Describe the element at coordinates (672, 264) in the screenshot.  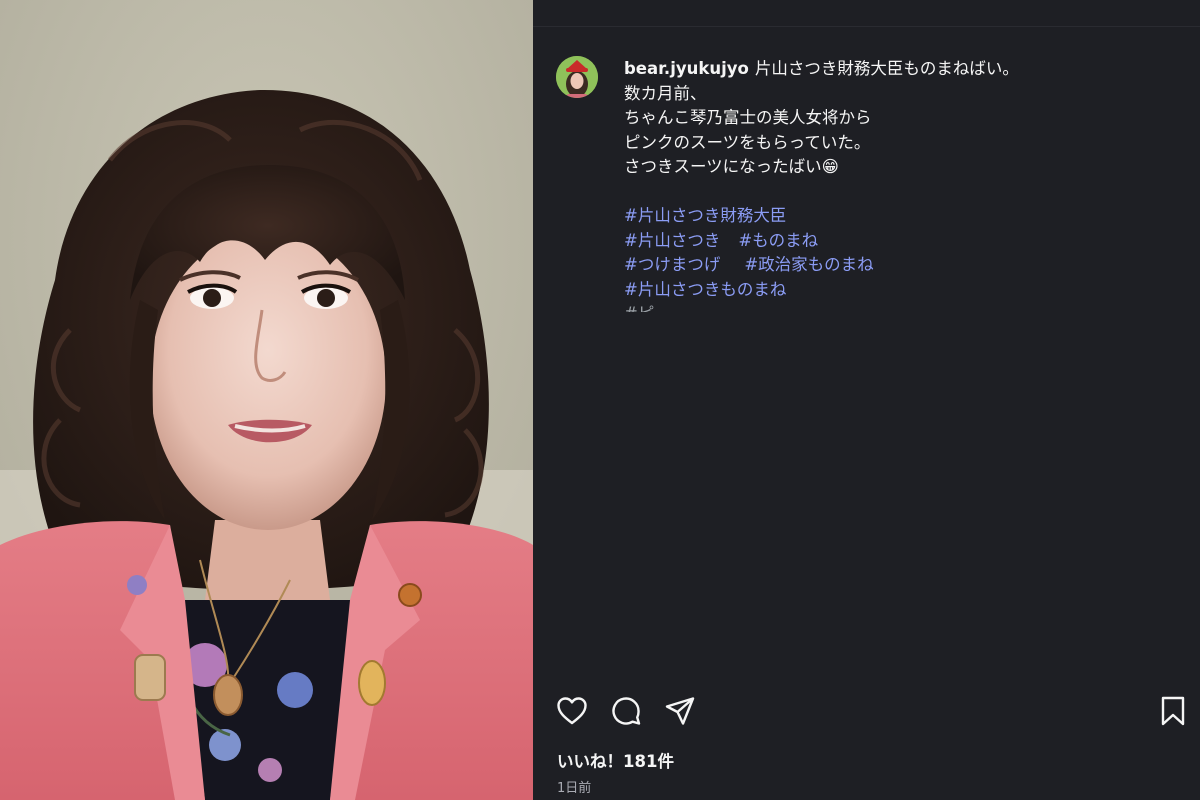
I see `hashtag-link: #つけまつげ` at that location.